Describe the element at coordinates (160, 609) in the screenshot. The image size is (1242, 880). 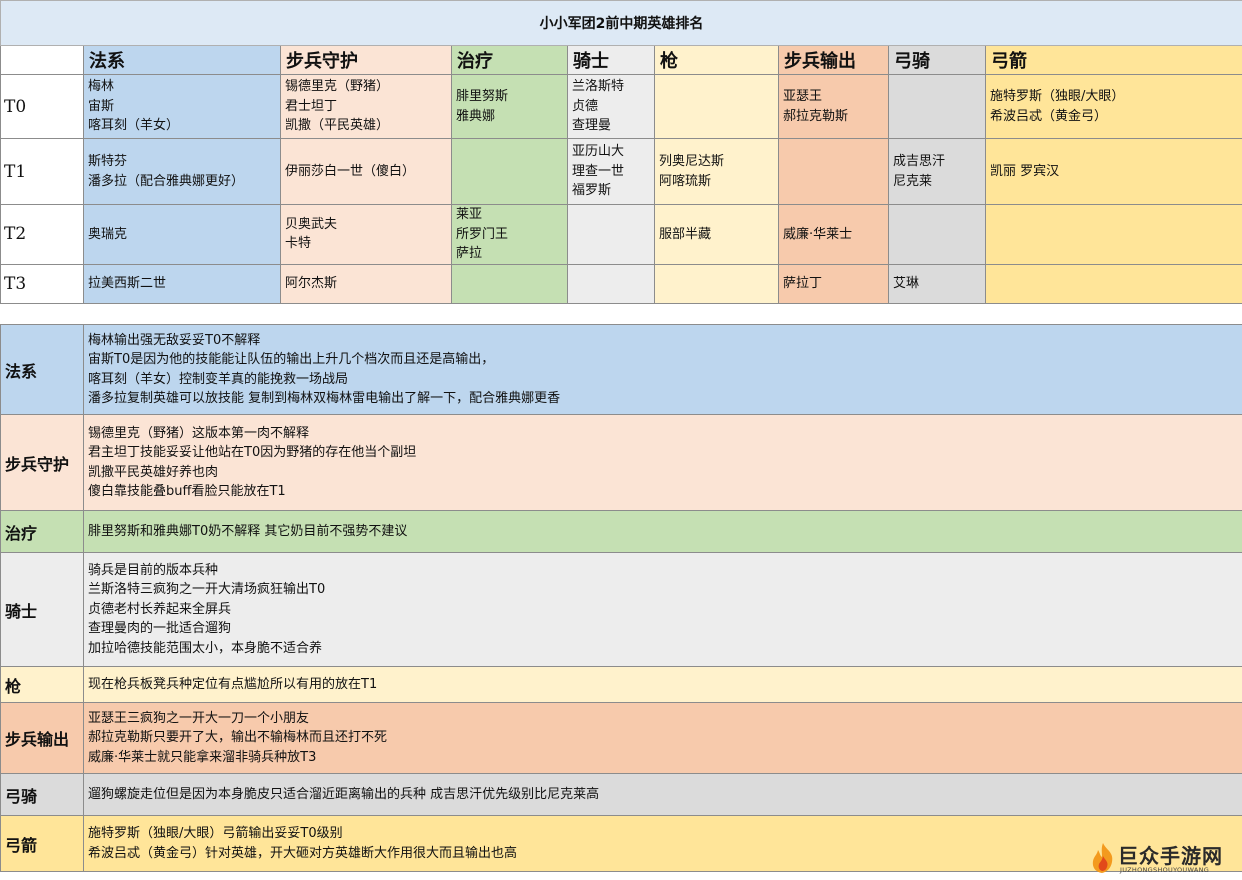
I see `note-line: 贞德老村长养起来全屏兵` at that location.